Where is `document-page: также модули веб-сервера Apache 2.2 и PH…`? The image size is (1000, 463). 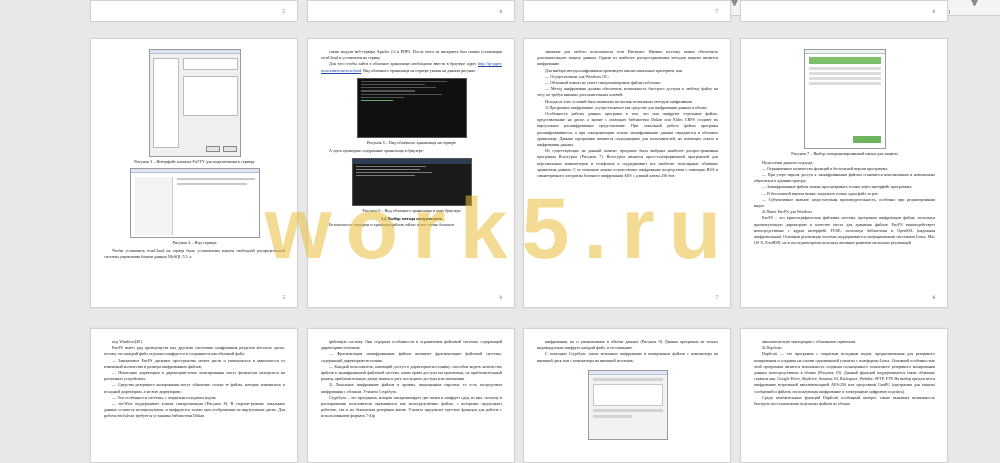 document-page: также модули веб-сервера Apache 2.2 и PH… is located at coordinates (411, 173).